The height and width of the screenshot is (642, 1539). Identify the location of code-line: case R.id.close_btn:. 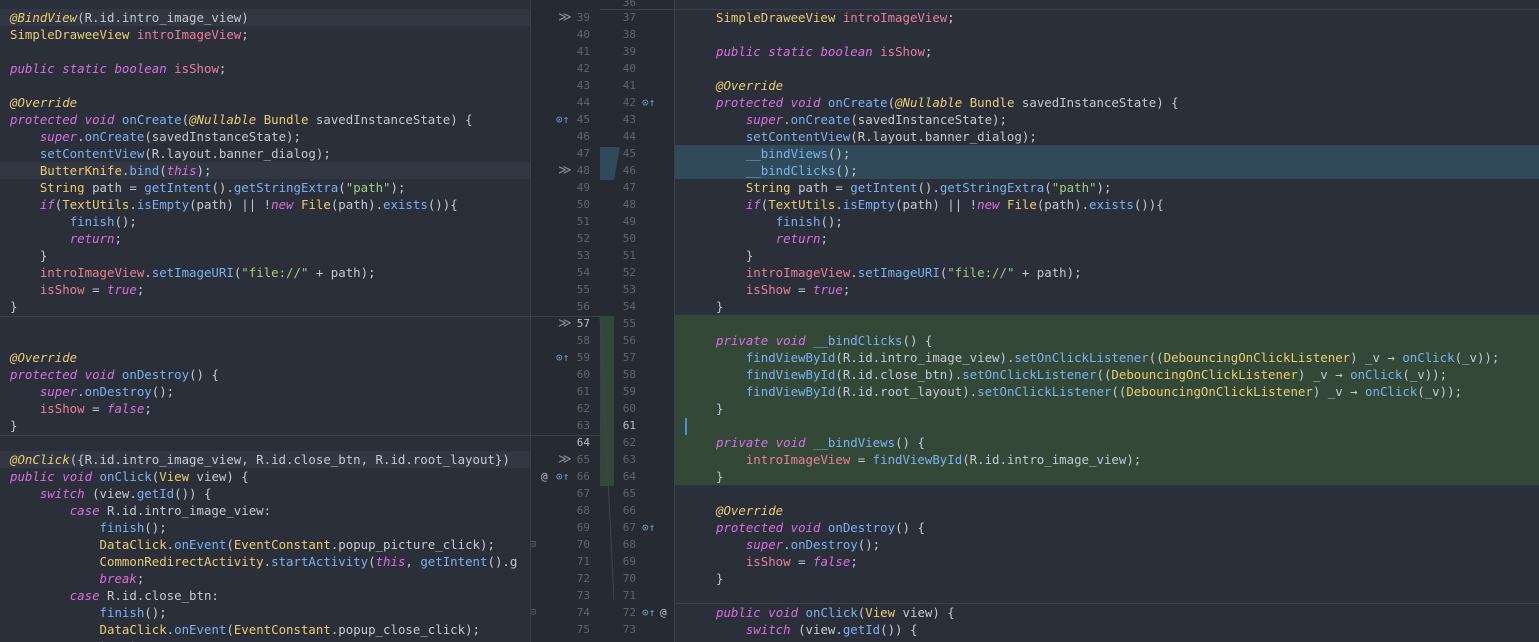
(265, 595).